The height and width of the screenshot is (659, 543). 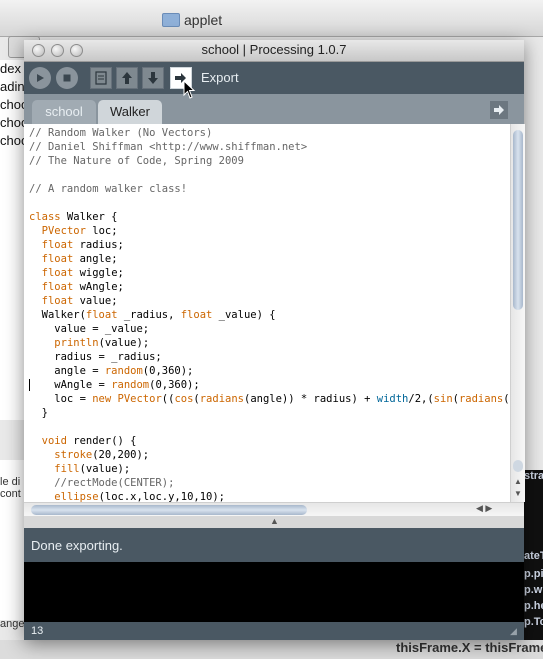 I want to click on stop-icon, so click(x=67, y=78).